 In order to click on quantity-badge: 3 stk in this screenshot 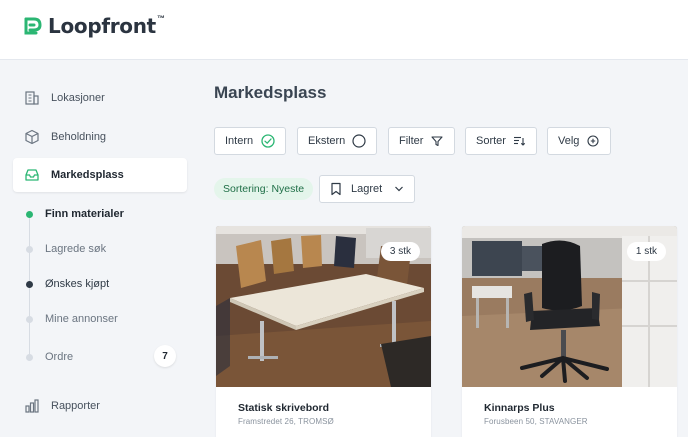, I will do `click(400, 251)`.